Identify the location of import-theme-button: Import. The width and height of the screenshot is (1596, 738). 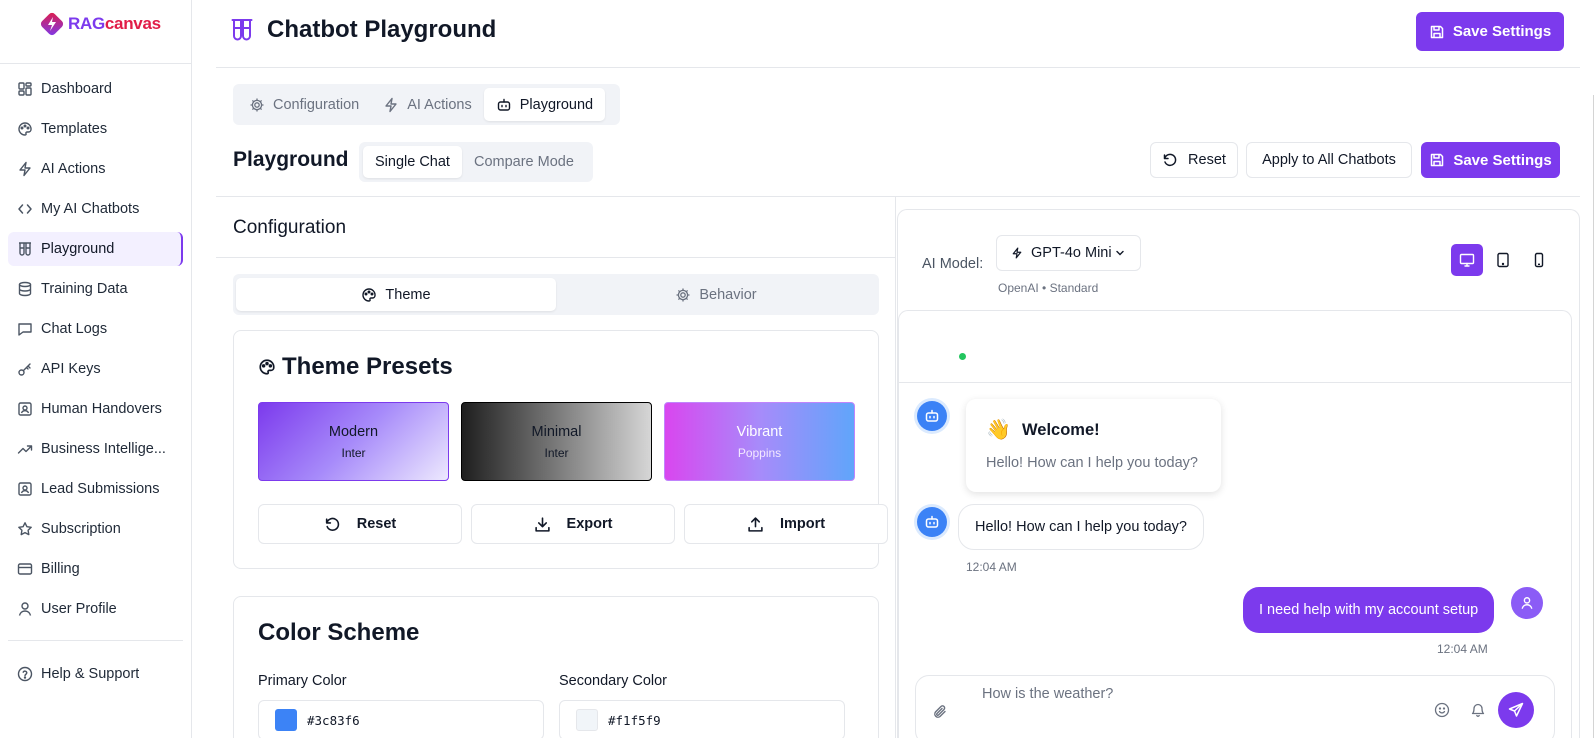
(786, 524).